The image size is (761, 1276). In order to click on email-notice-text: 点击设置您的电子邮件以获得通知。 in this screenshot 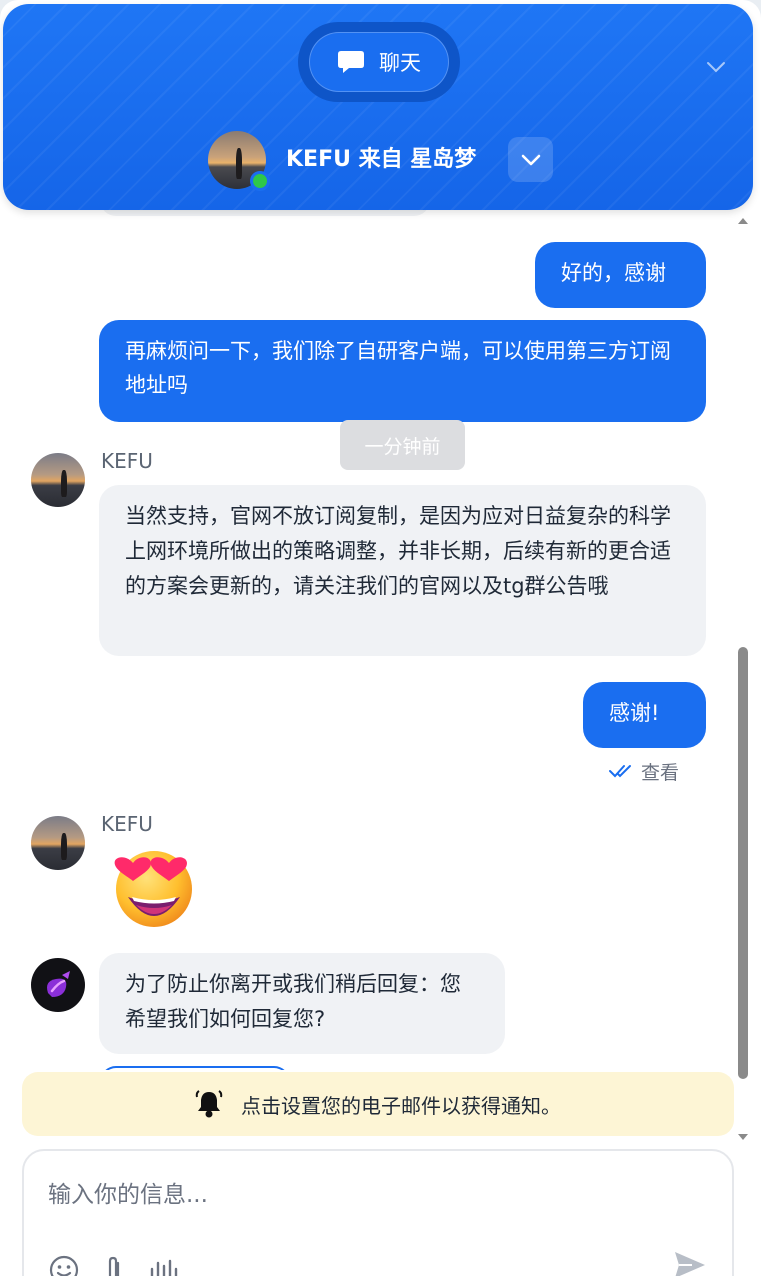, I will do `click(401, 1105)`.